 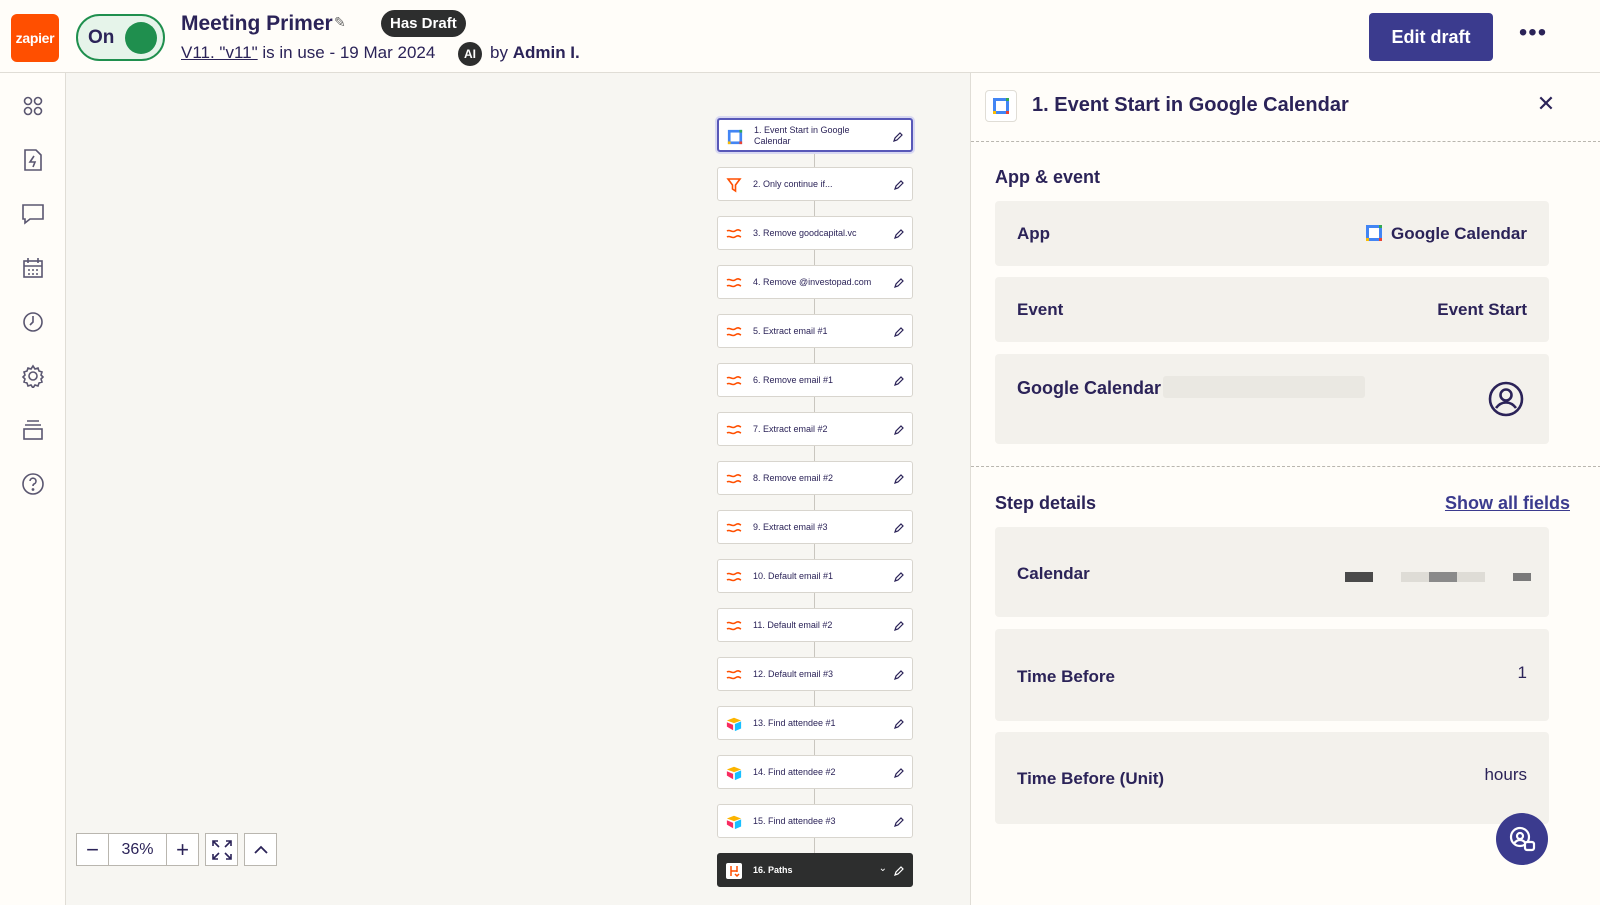 I want to click on workflow-step: 3. Remove goodcapital.vc, so click(x=815, y=233).